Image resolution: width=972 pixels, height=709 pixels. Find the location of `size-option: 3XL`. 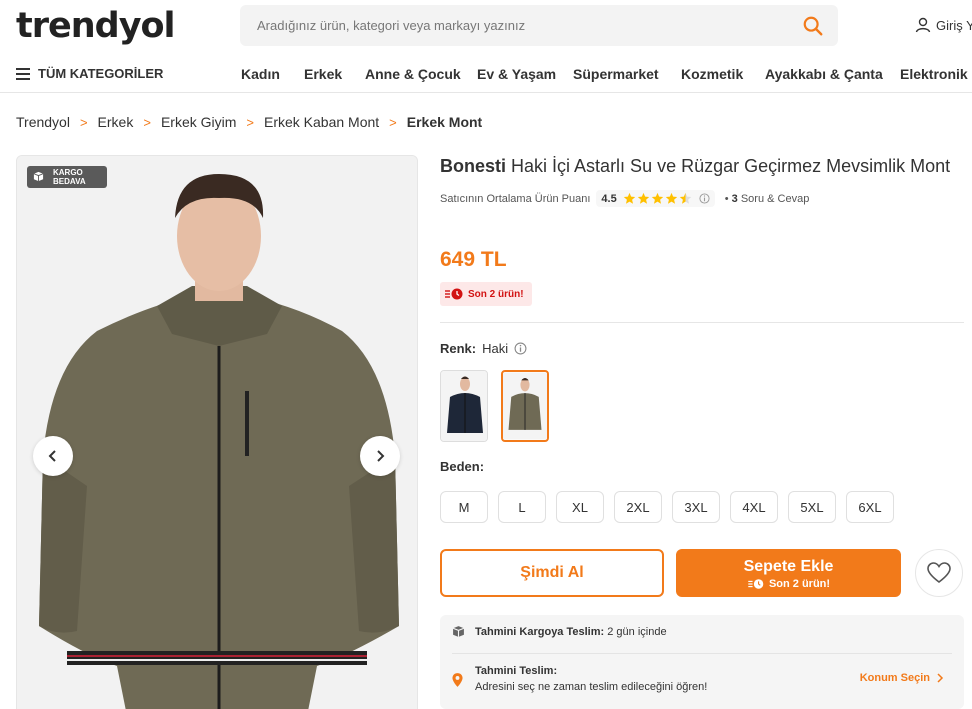

size-option: 3XL is located at coordinates (696, 507).